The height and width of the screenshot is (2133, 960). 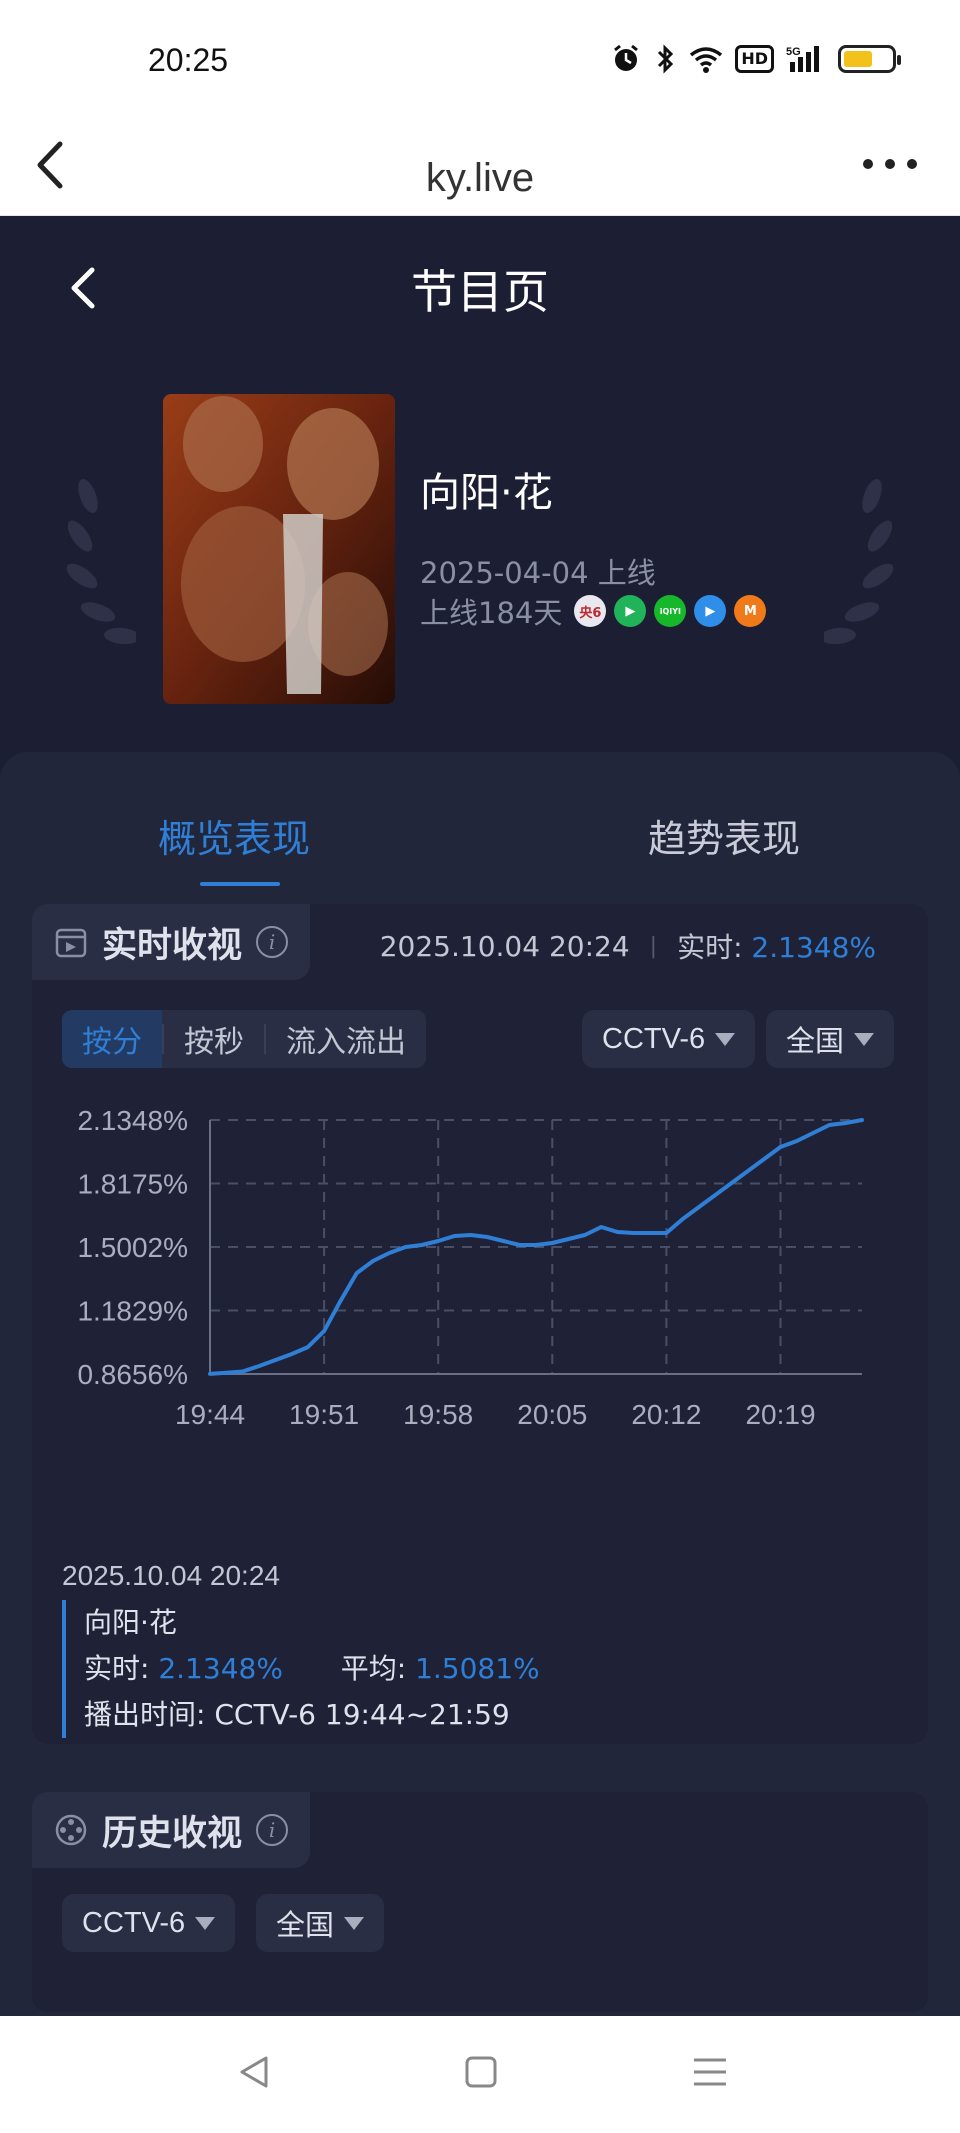 What do you see at coordinates (172, 1833) in the screenshot?
I see `history-title: 历史收视` at bounding box center [172, 1833].